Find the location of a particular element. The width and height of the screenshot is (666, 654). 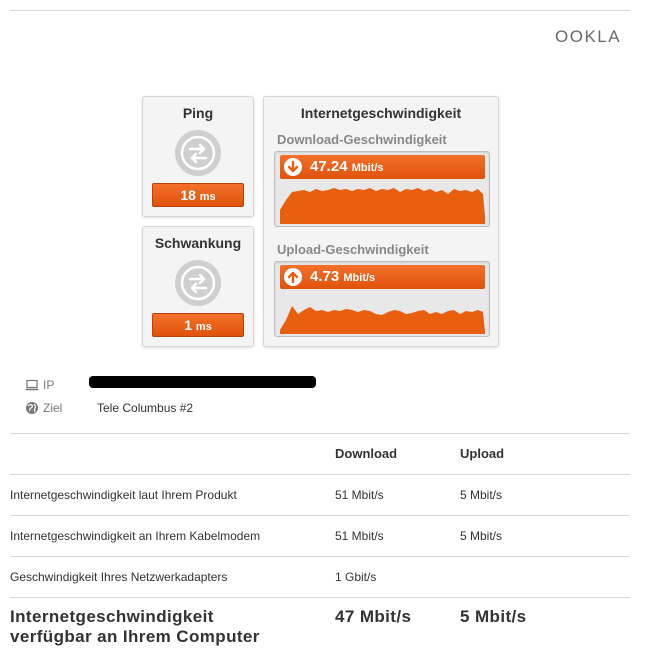

jitter-value-pill: 1 ms is located at coordinates (198, 325).